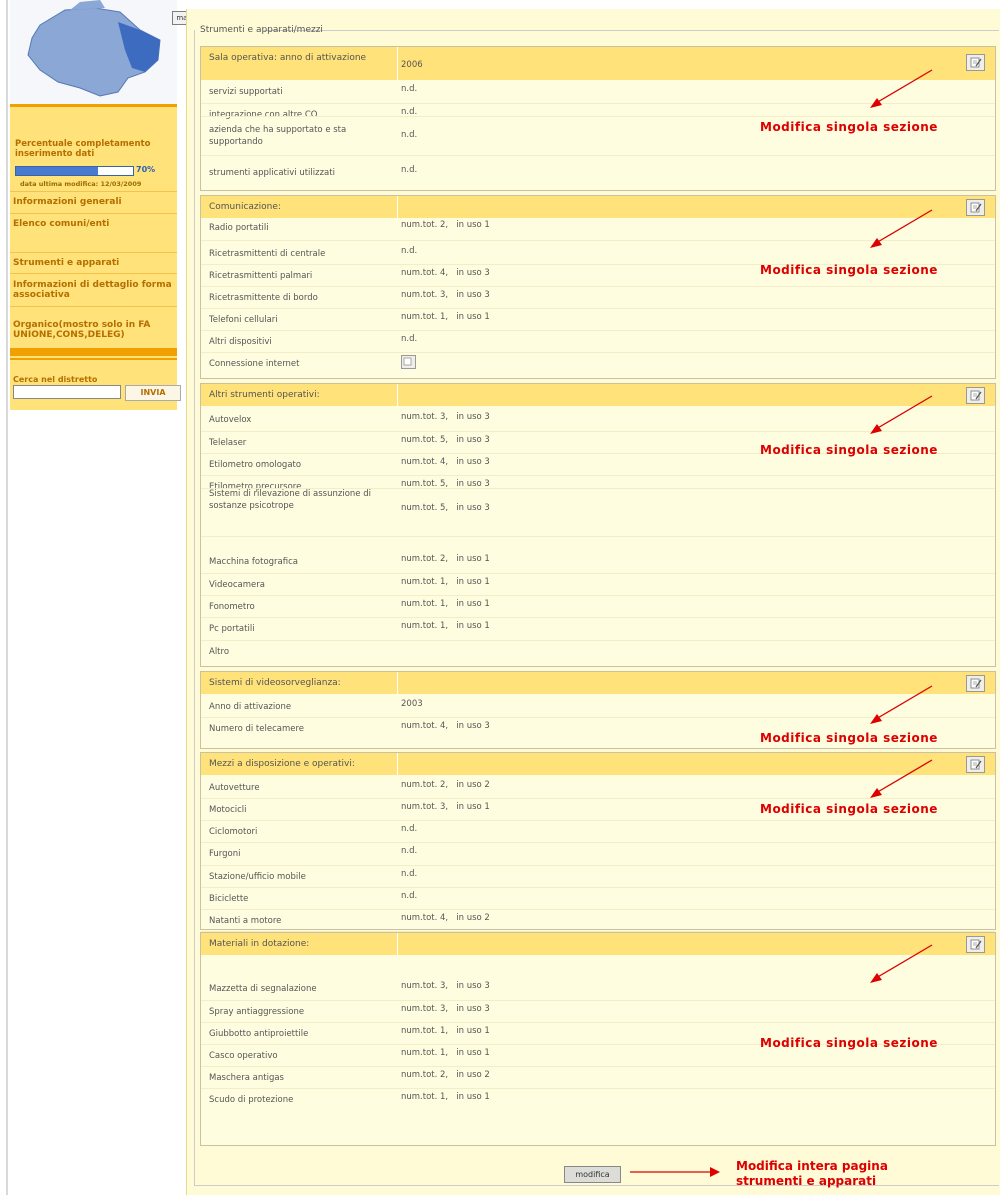 This screenshot has width=1001, height=1195. I want to click on field-label: Macchina fotografica, so click(253, 562).